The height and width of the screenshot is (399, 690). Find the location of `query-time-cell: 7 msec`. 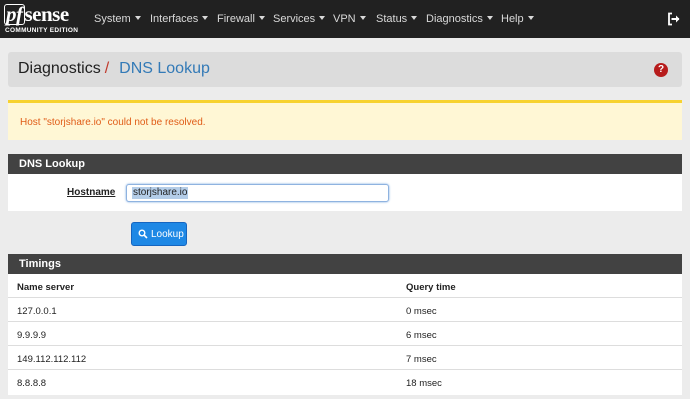

query-time-cell: 7 msec is located at coordinates (421, 359).